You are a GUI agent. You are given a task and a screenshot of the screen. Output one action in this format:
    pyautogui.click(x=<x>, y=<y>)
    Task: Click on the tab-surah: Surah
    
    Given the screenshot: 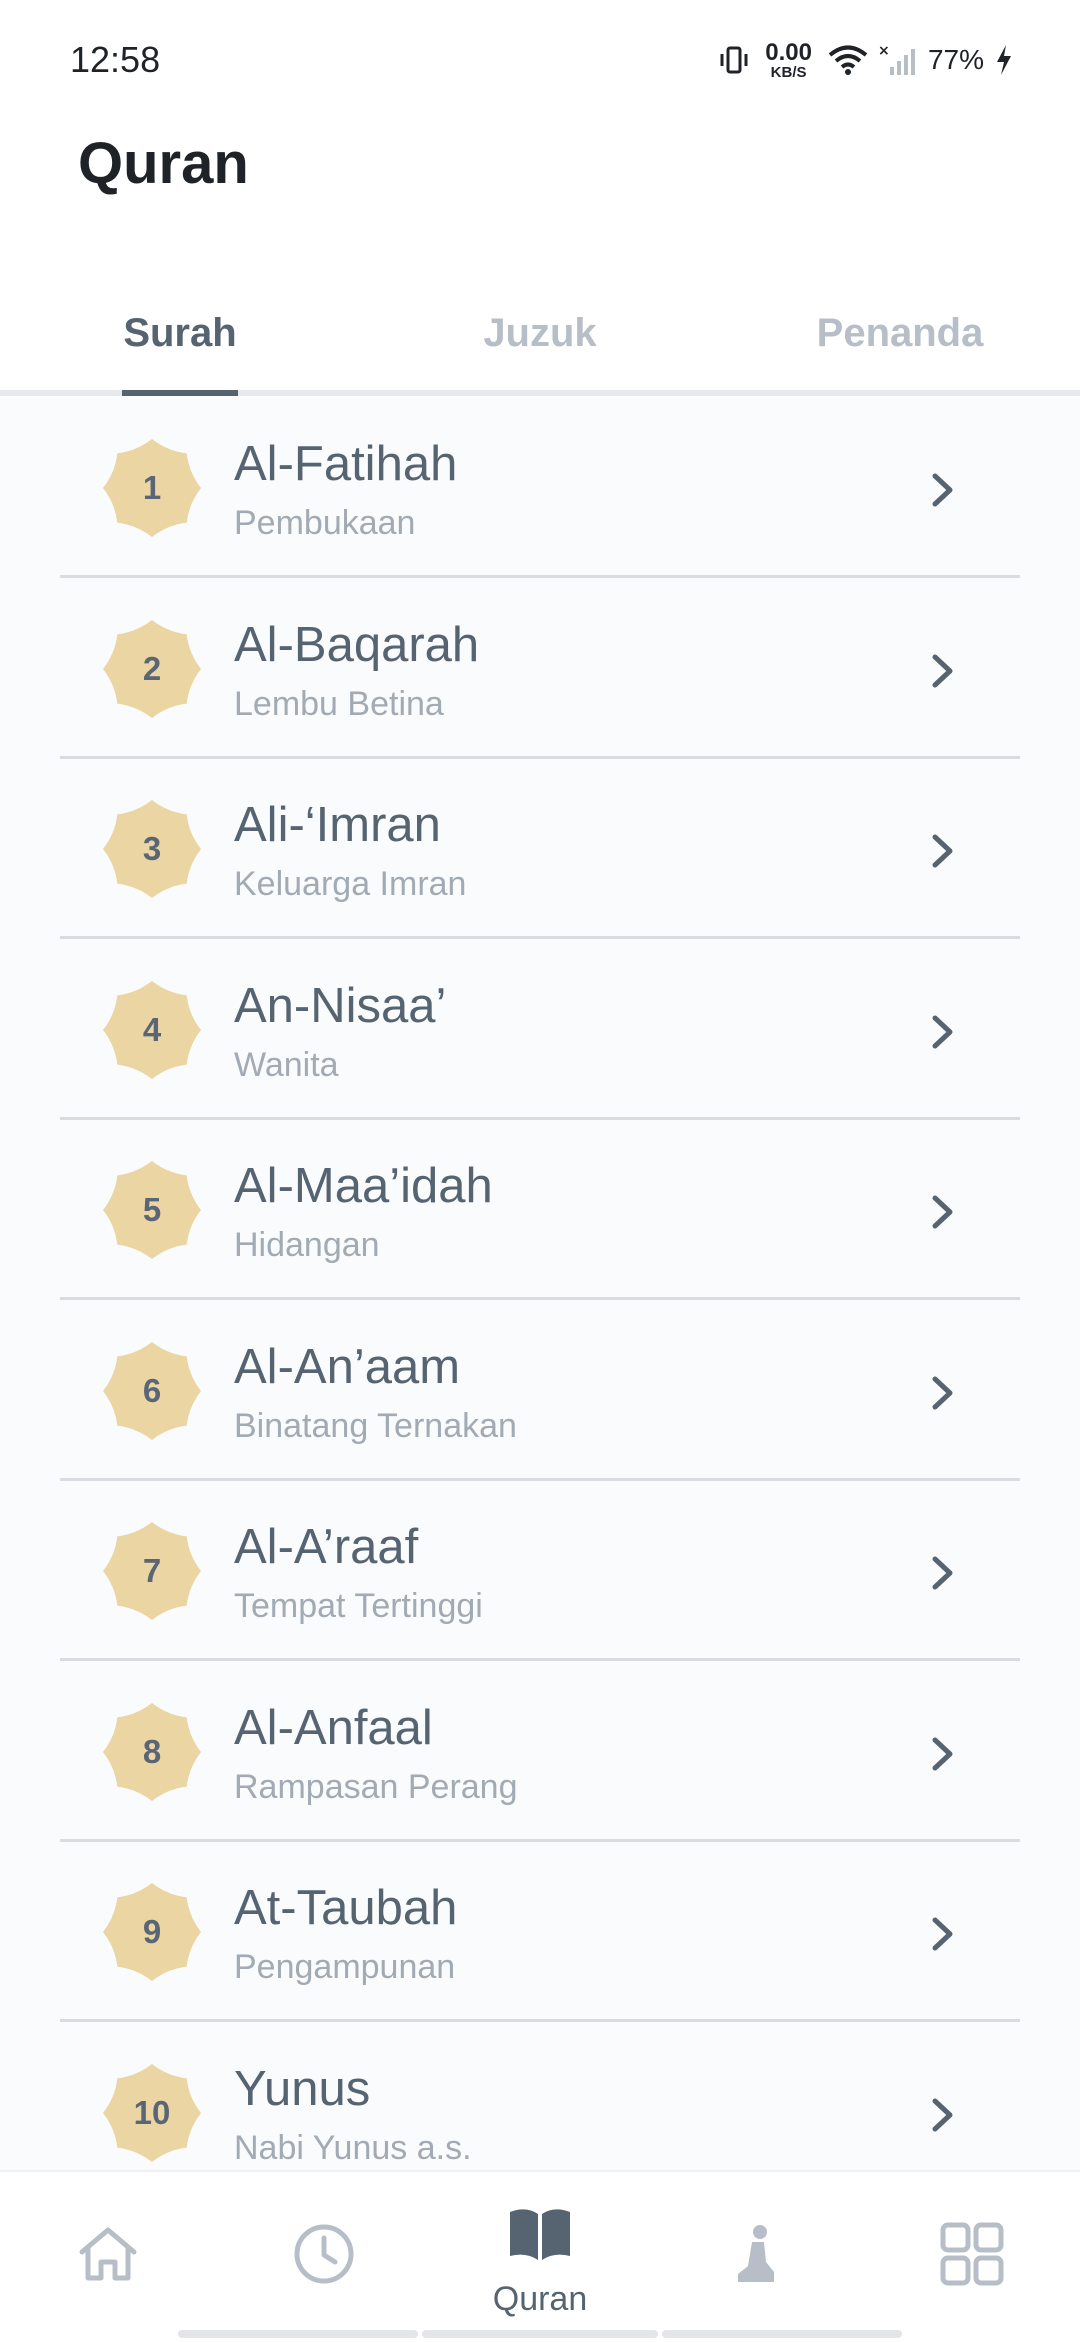 What is the action you would take?
    pyautogui.click(x=180, y=333)
    